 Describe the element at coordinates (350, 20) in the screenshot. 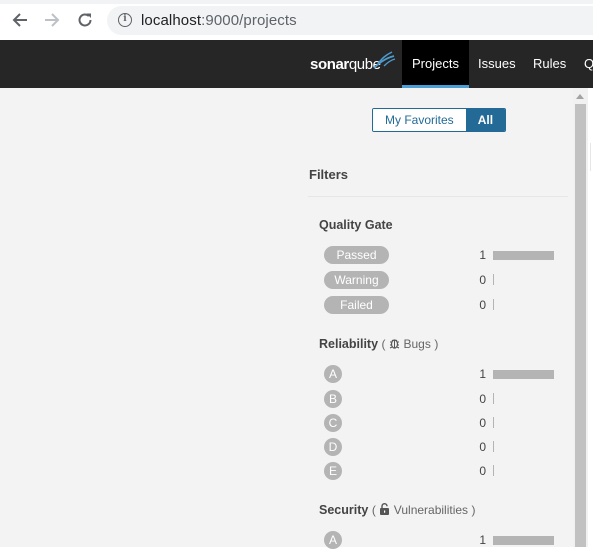

I see `address-bar: i localhost:9000/projects` at that location.